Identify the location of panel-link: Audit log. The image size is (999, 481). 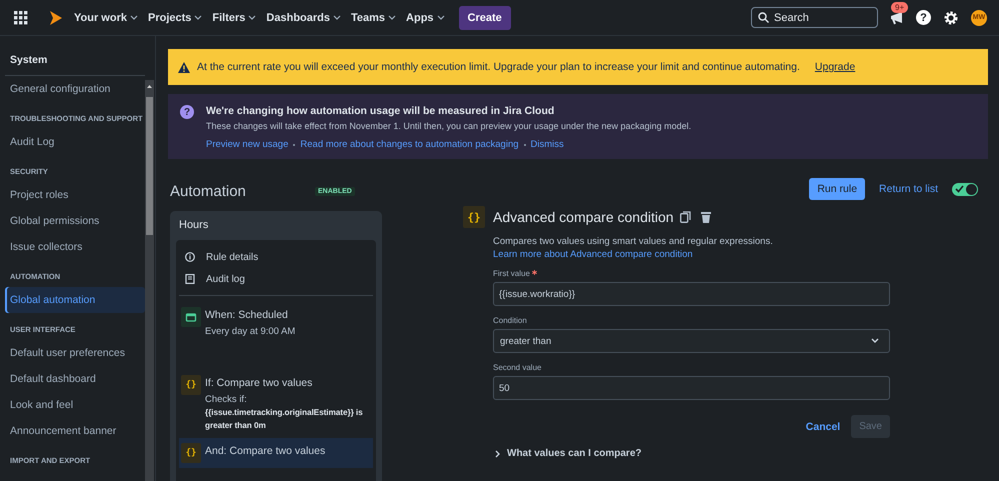
(276, 279).